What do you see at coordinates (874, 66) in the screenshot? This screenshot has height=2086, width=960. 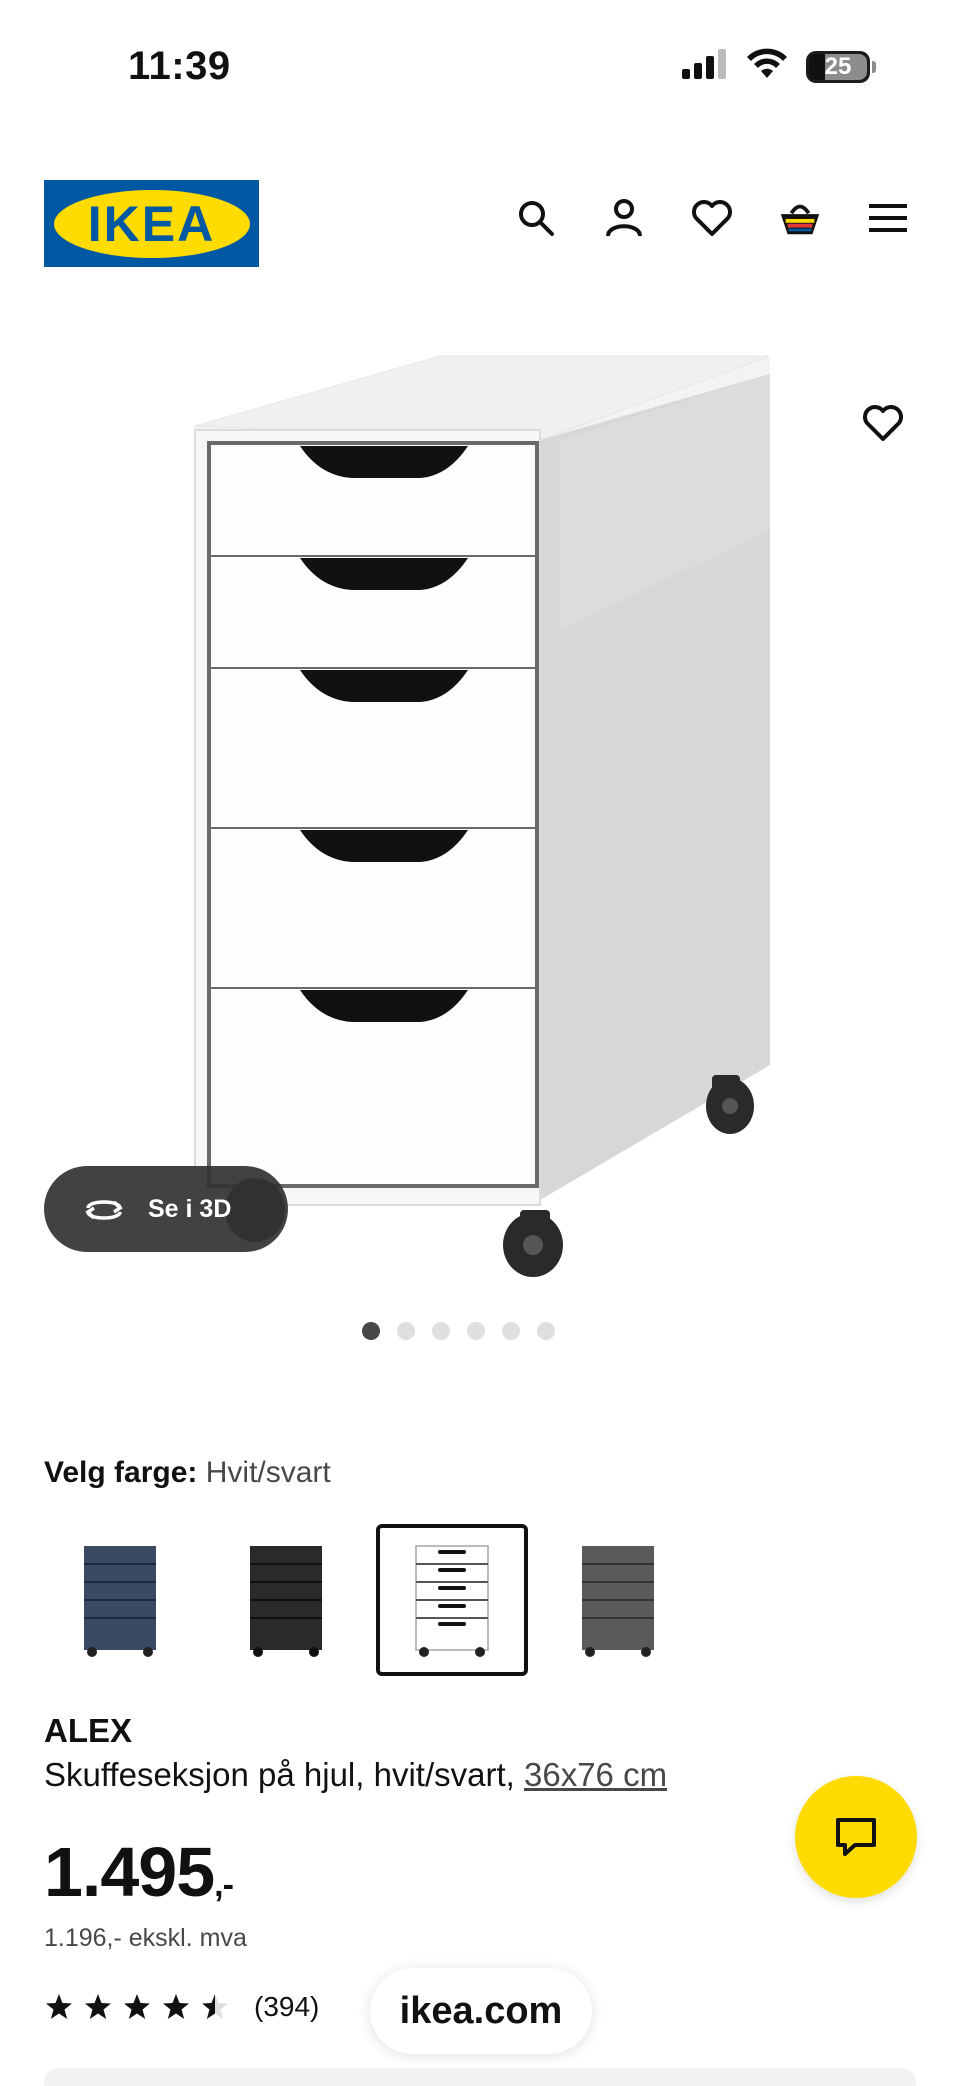 I see `battery-tip` at bounding box center [874, 66].